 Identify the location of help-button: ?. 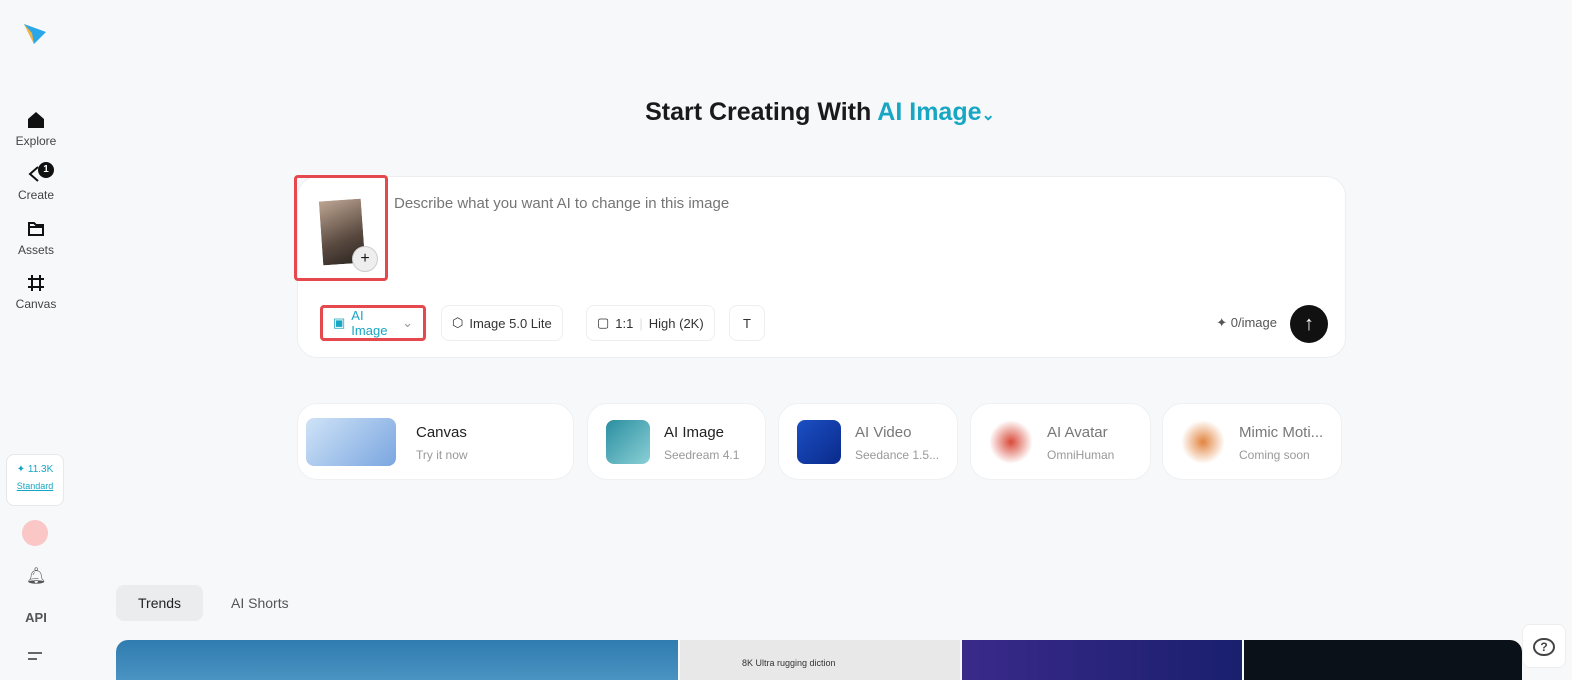
(1544, 646).